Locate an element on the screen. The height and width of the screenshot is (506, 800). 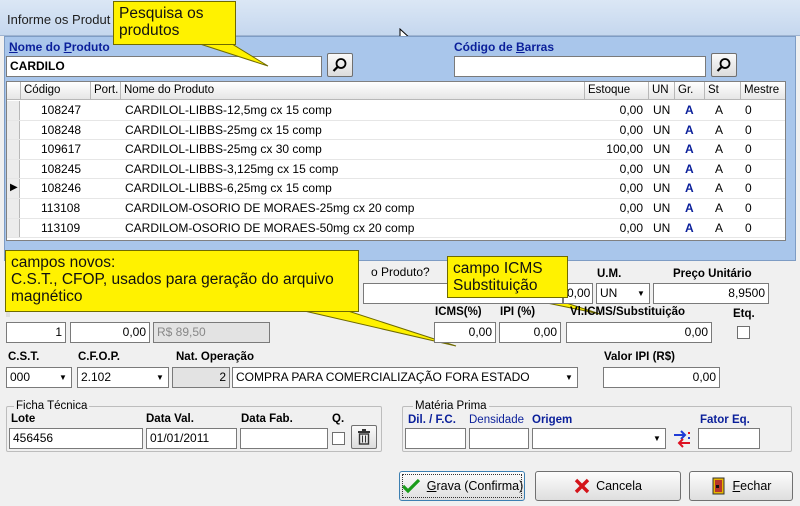
etq-label: Etq. is located at coordinates (744, 314).